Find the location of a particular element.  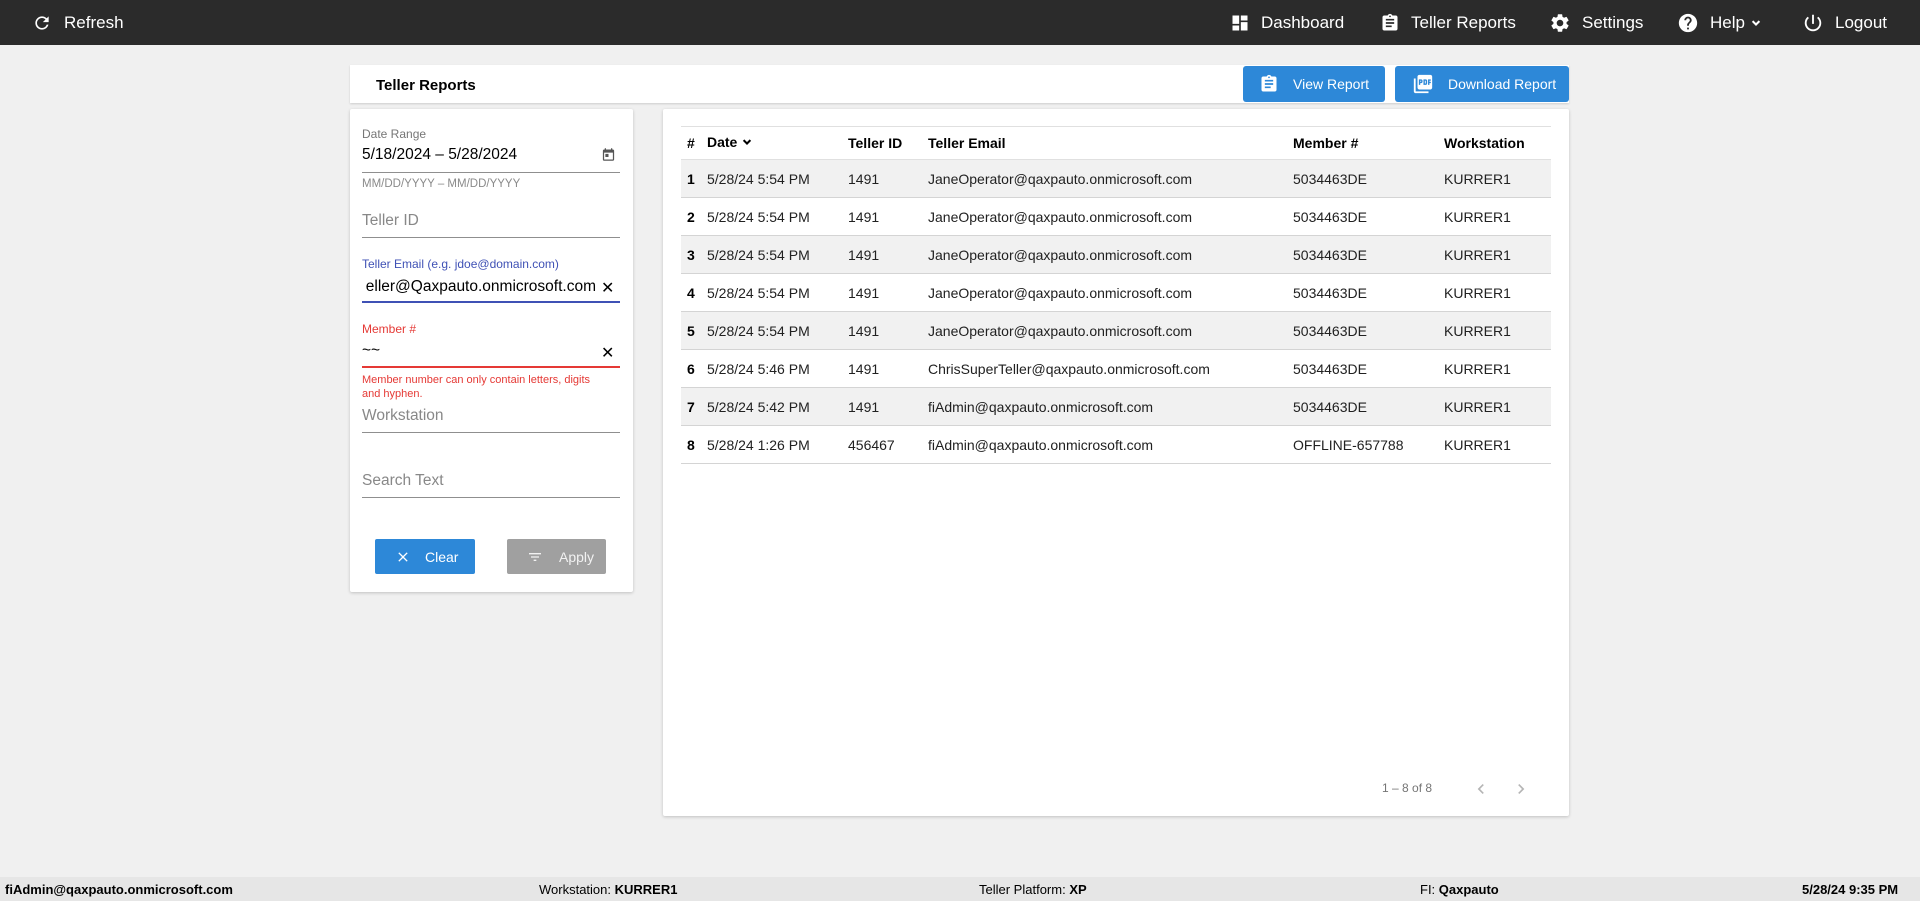

nav-settings: Settings is located at coordinates (1596, 22).